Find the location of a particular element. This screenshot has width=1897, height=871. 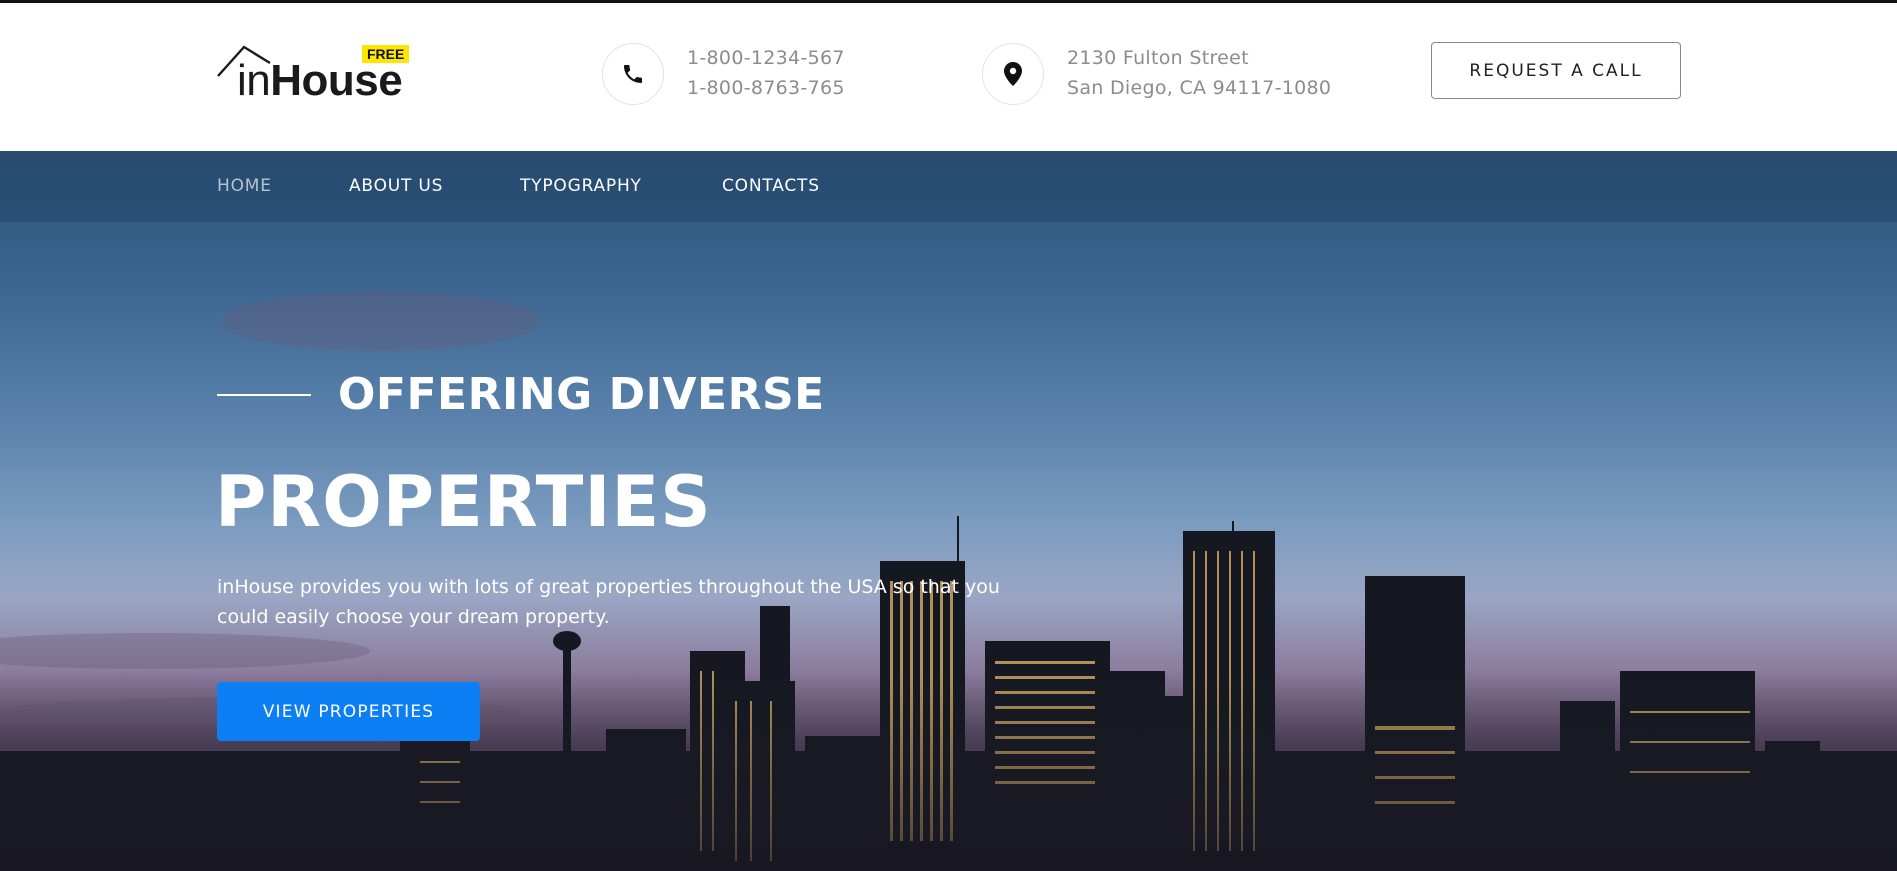

nav-item-about-us: ABOUT US is located at coordinates (396, 186).